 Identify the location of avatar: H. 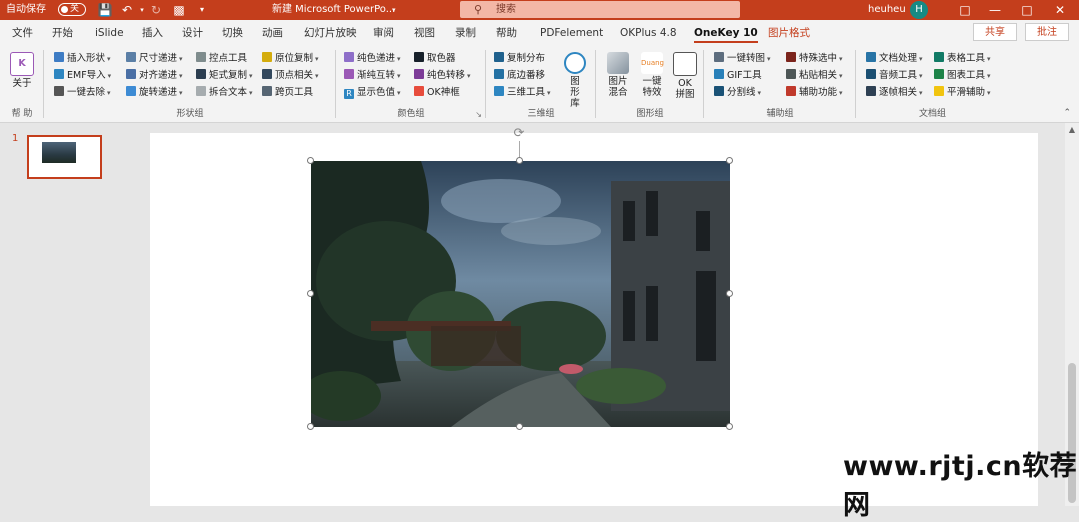
(919, 10).